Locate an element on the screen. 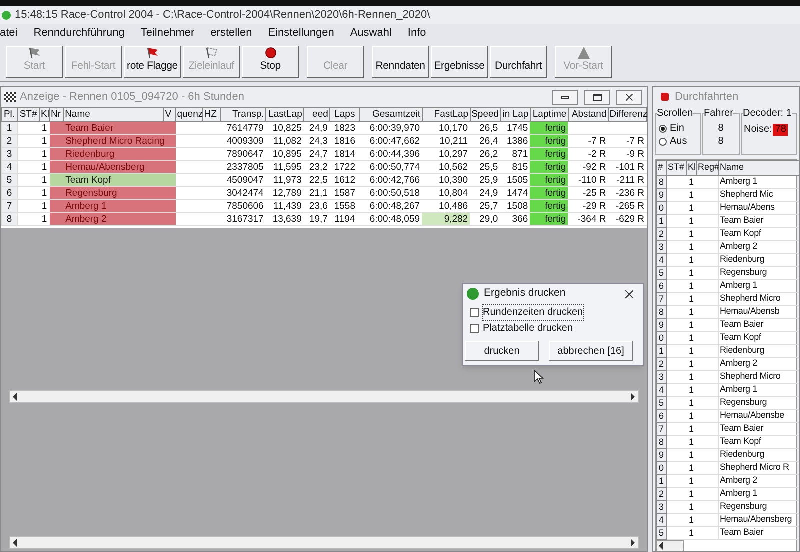 This screenshot has width=800, height=552. column-header: Nr is located at coordinates (57, 115).